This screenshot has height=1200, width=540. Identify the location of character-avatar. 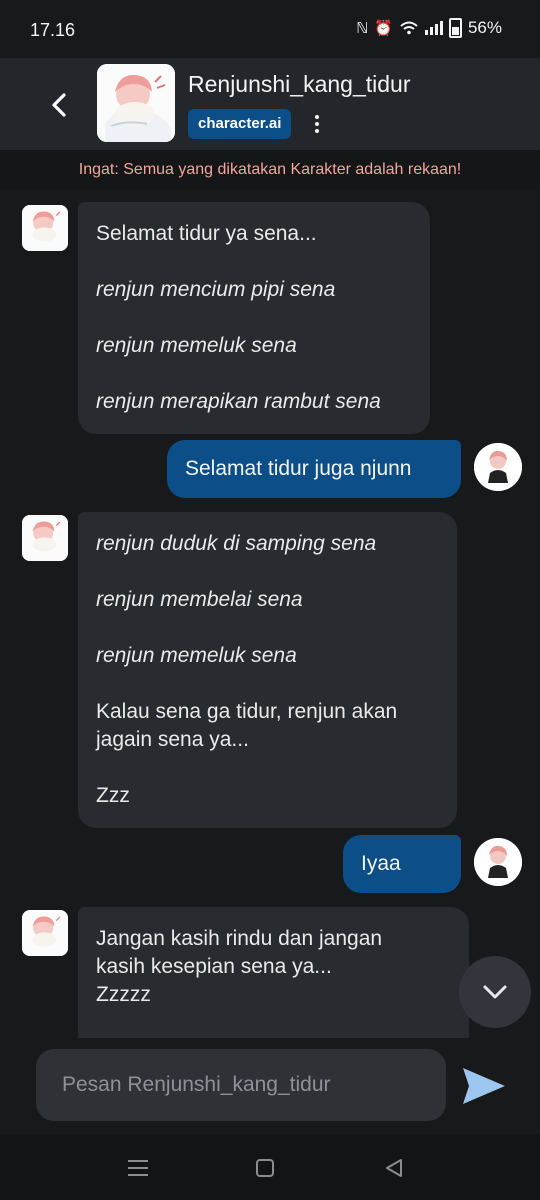
(136, 103).